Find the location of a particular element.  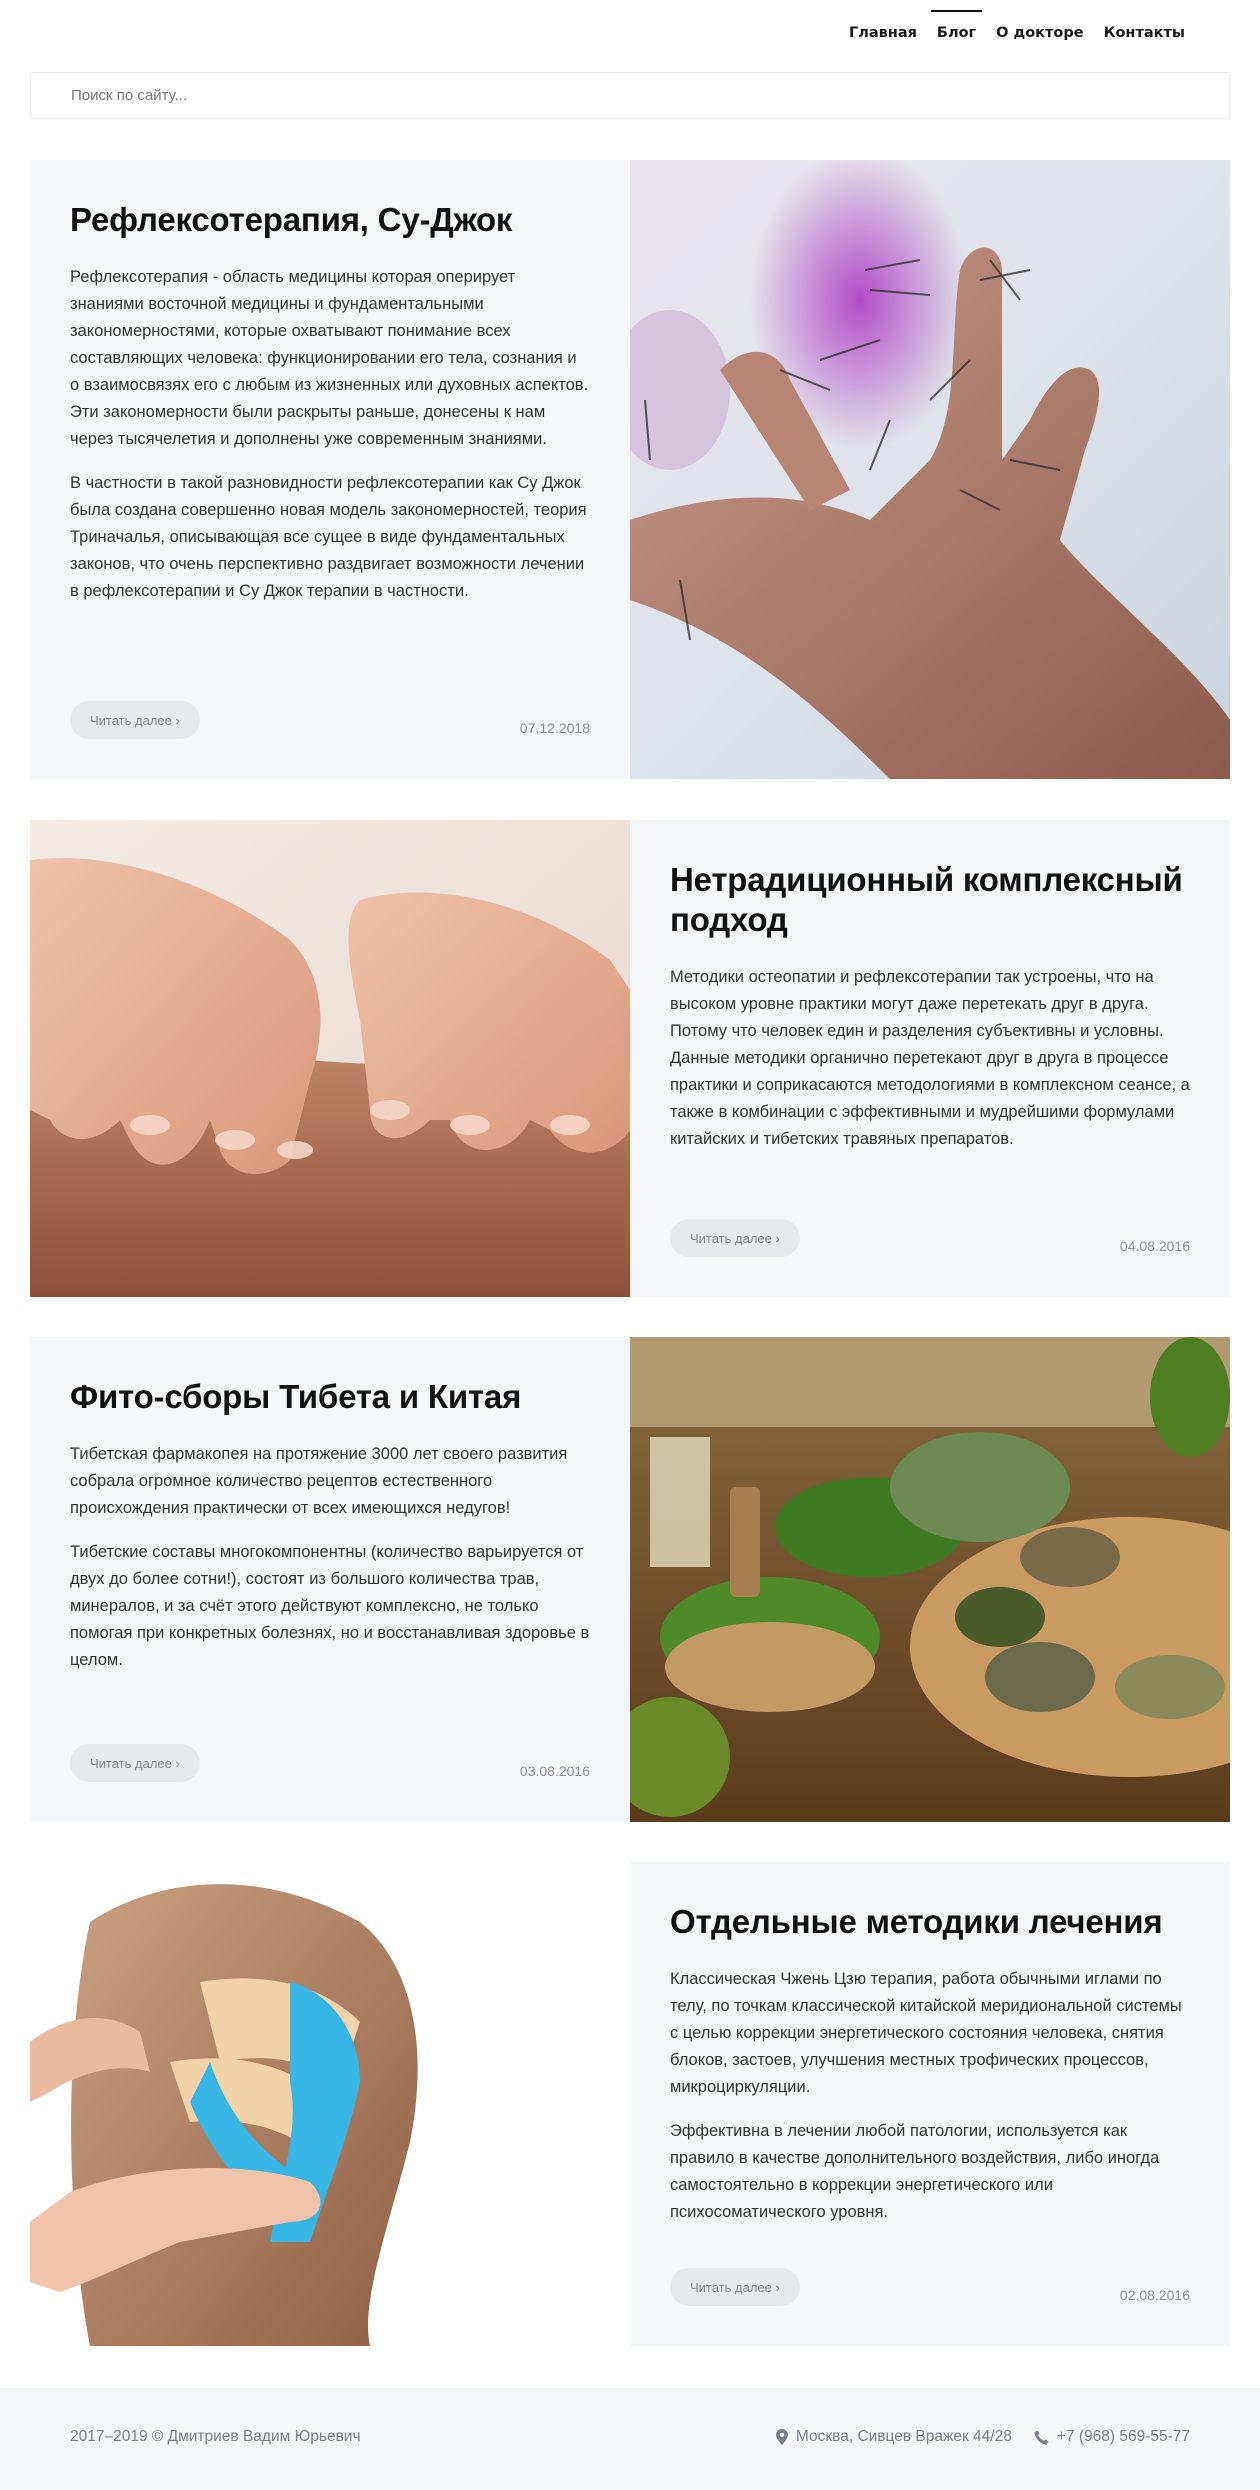

post-title: Нетрадиционный комплексный подход is located at coordinates (930, 900).